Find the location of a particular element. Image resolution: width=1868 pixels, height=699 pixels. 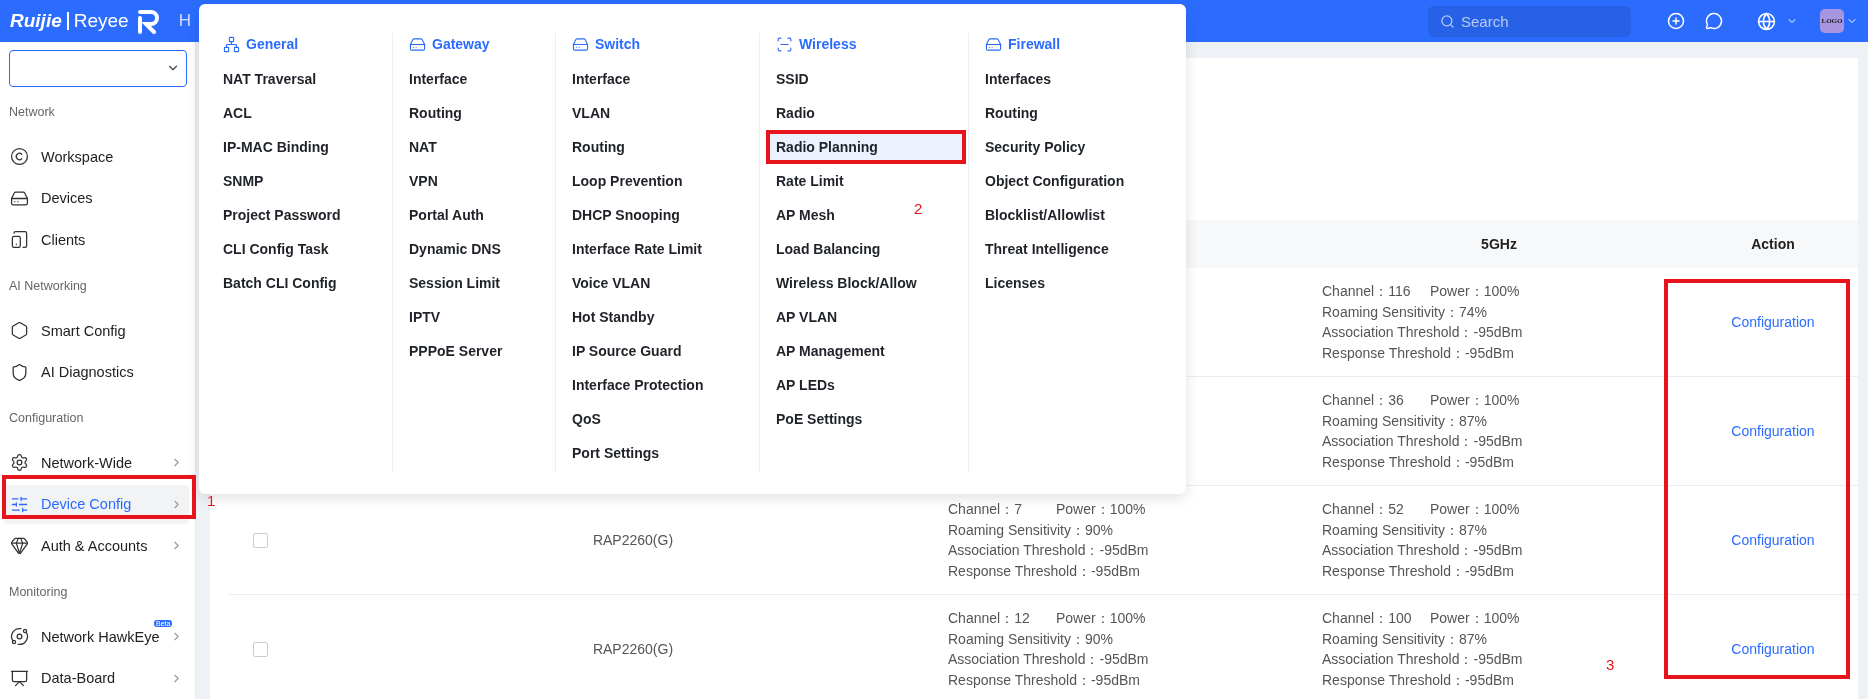

menu-item: Hot Standby is located at coordinates (613, 317).